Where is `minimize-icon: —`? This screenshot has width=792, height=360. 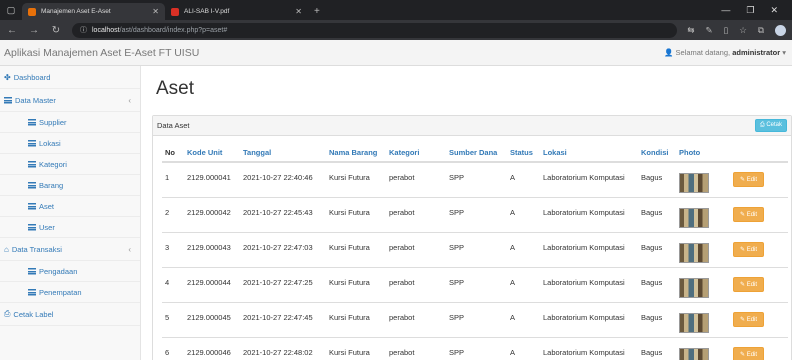 minimize-icon: — is located at coordinates (725, 10).